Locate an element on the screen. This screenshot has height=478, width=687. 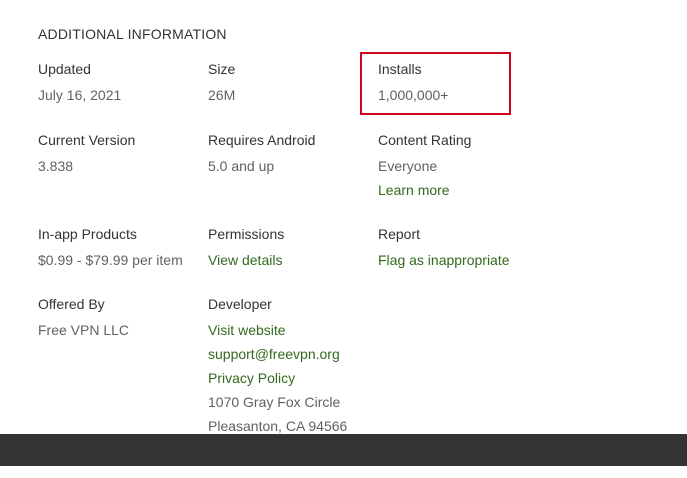
in-app-products-label: In-app Products is located at coordinates (87, 234).